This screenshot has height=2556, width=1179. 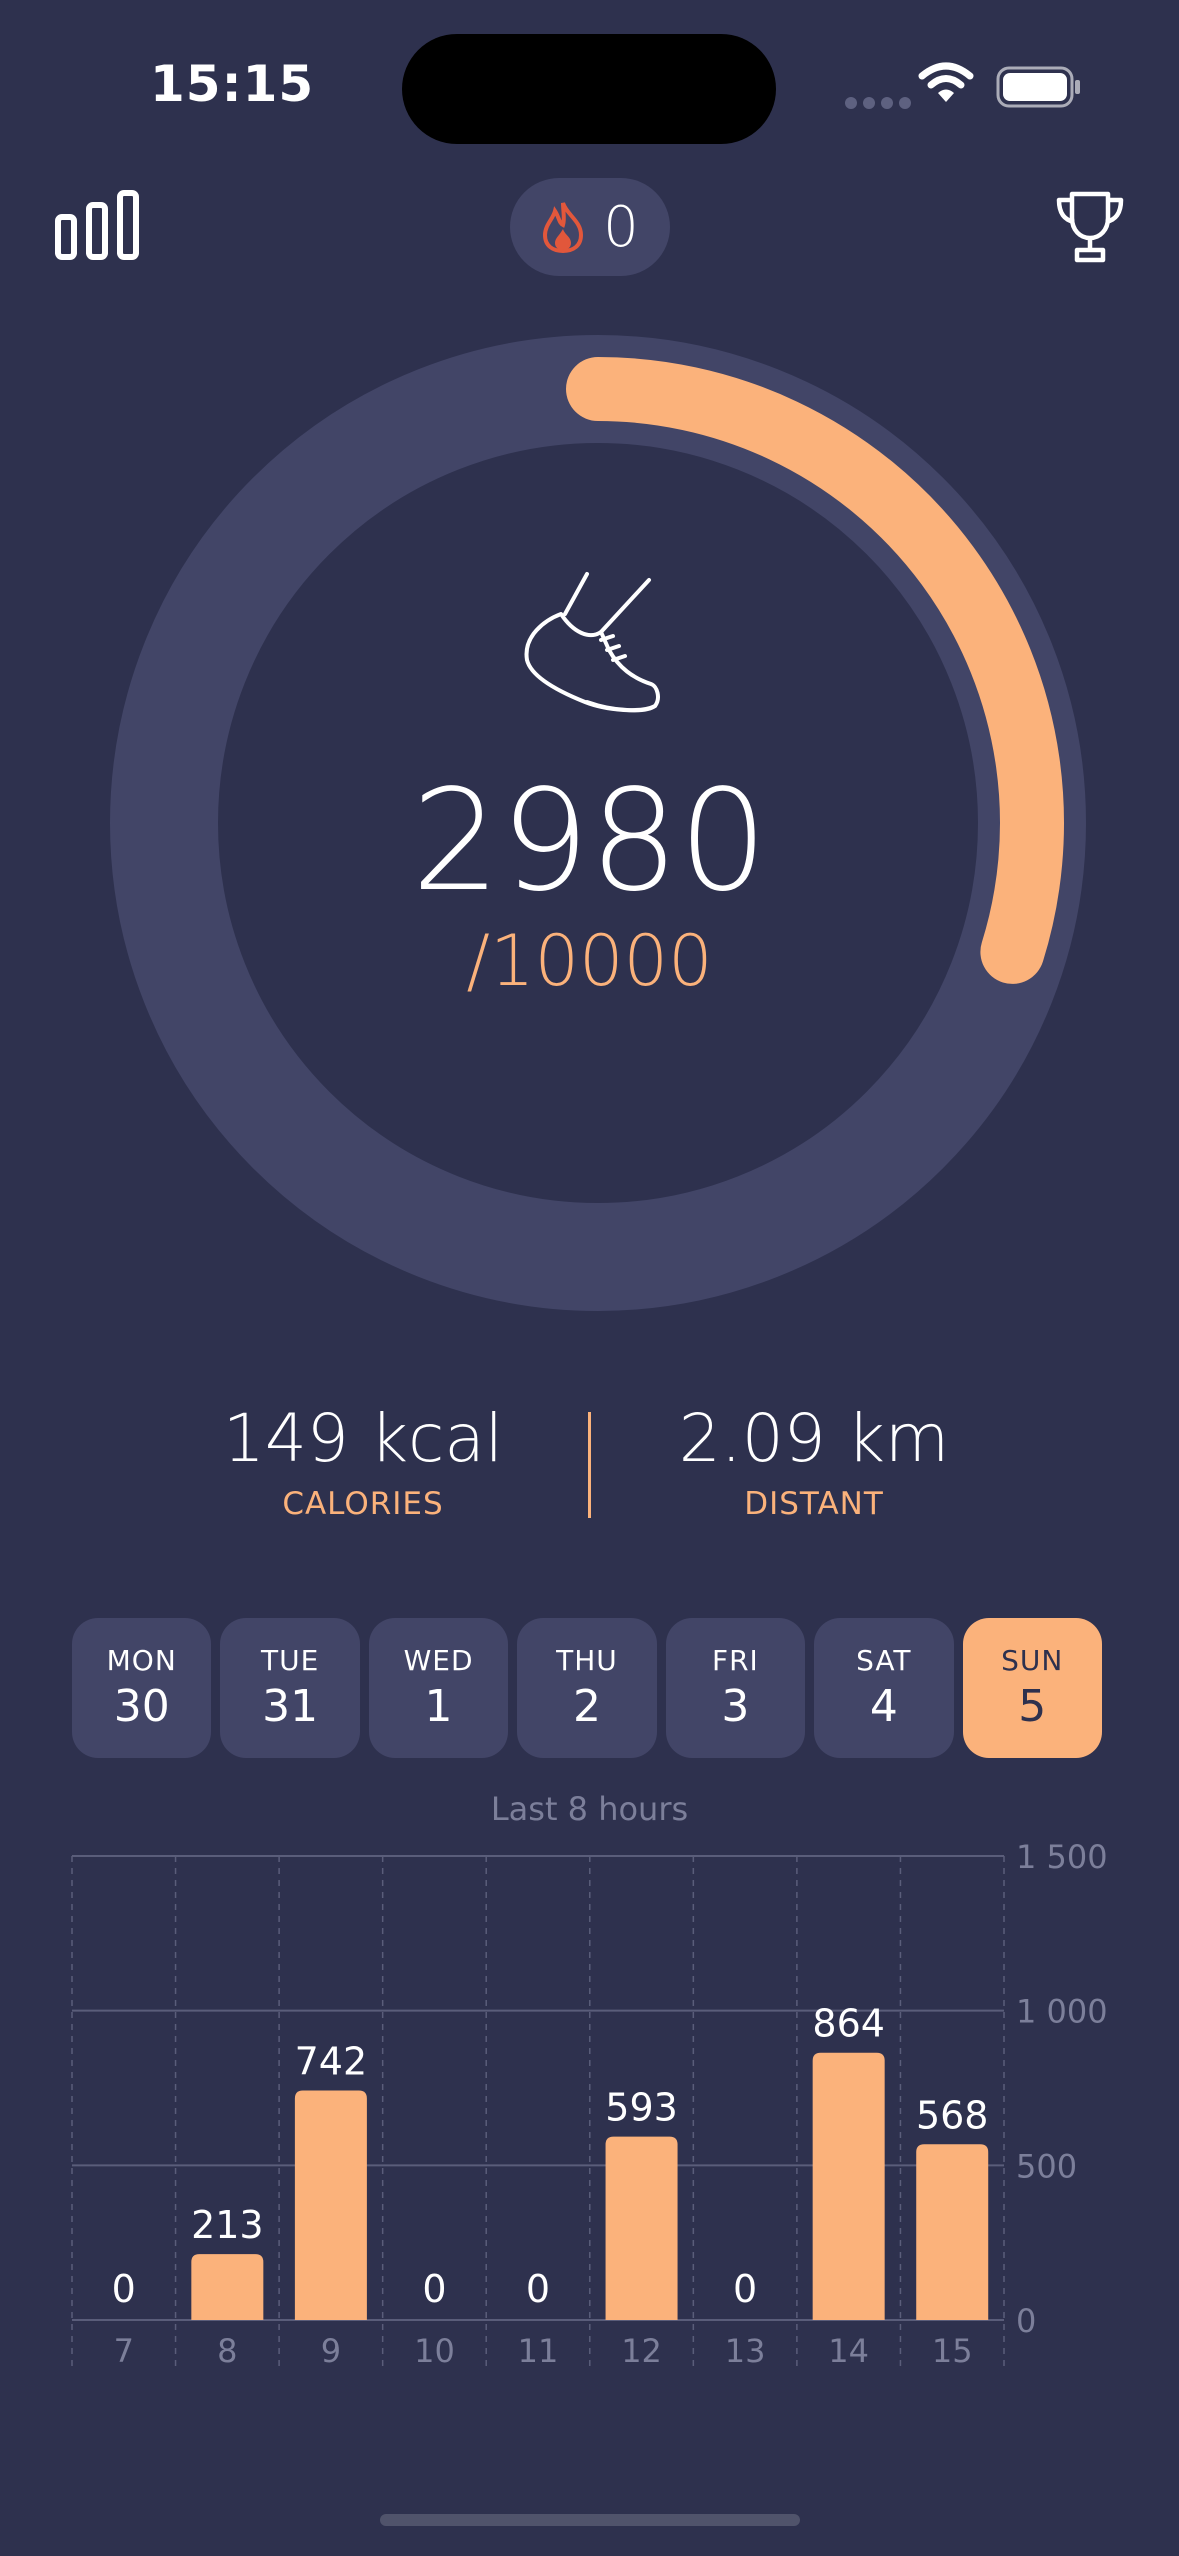 I want to click on steps-count: 2980, so click(x=589, y=841).